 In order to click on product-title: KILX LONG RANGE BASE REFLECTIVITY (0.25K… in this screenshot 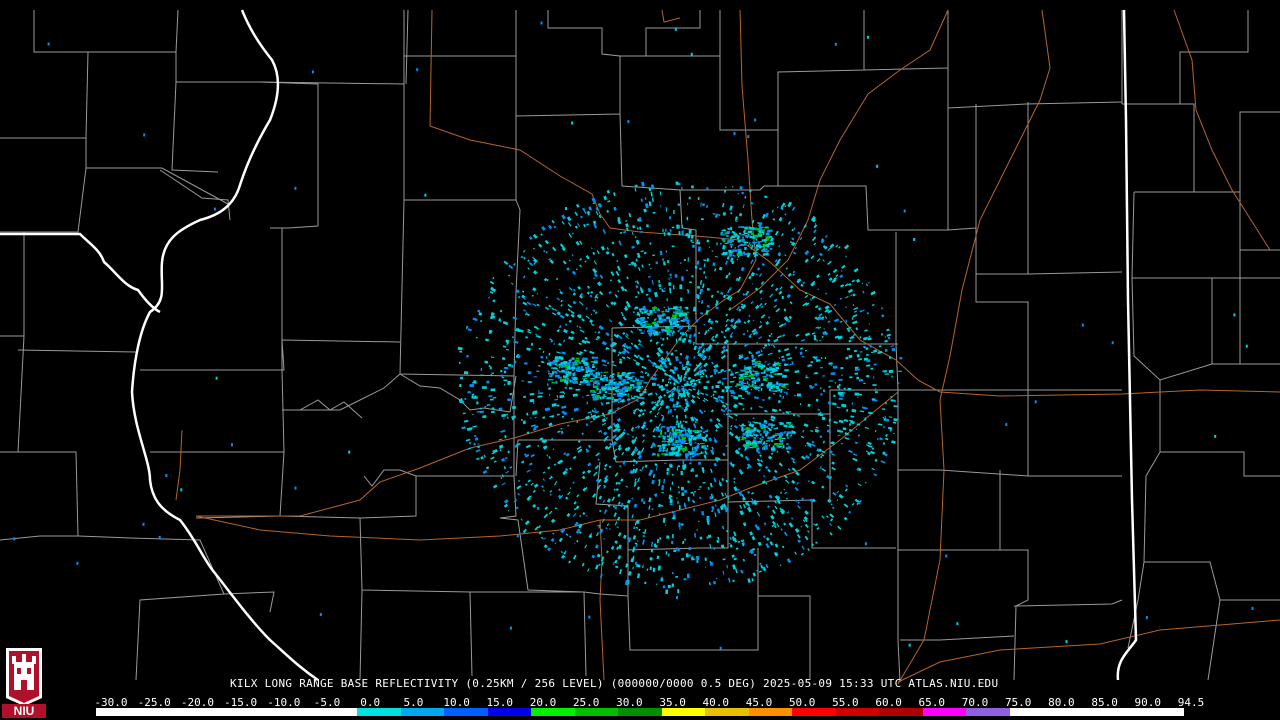, I will do `click(614, 683)`.